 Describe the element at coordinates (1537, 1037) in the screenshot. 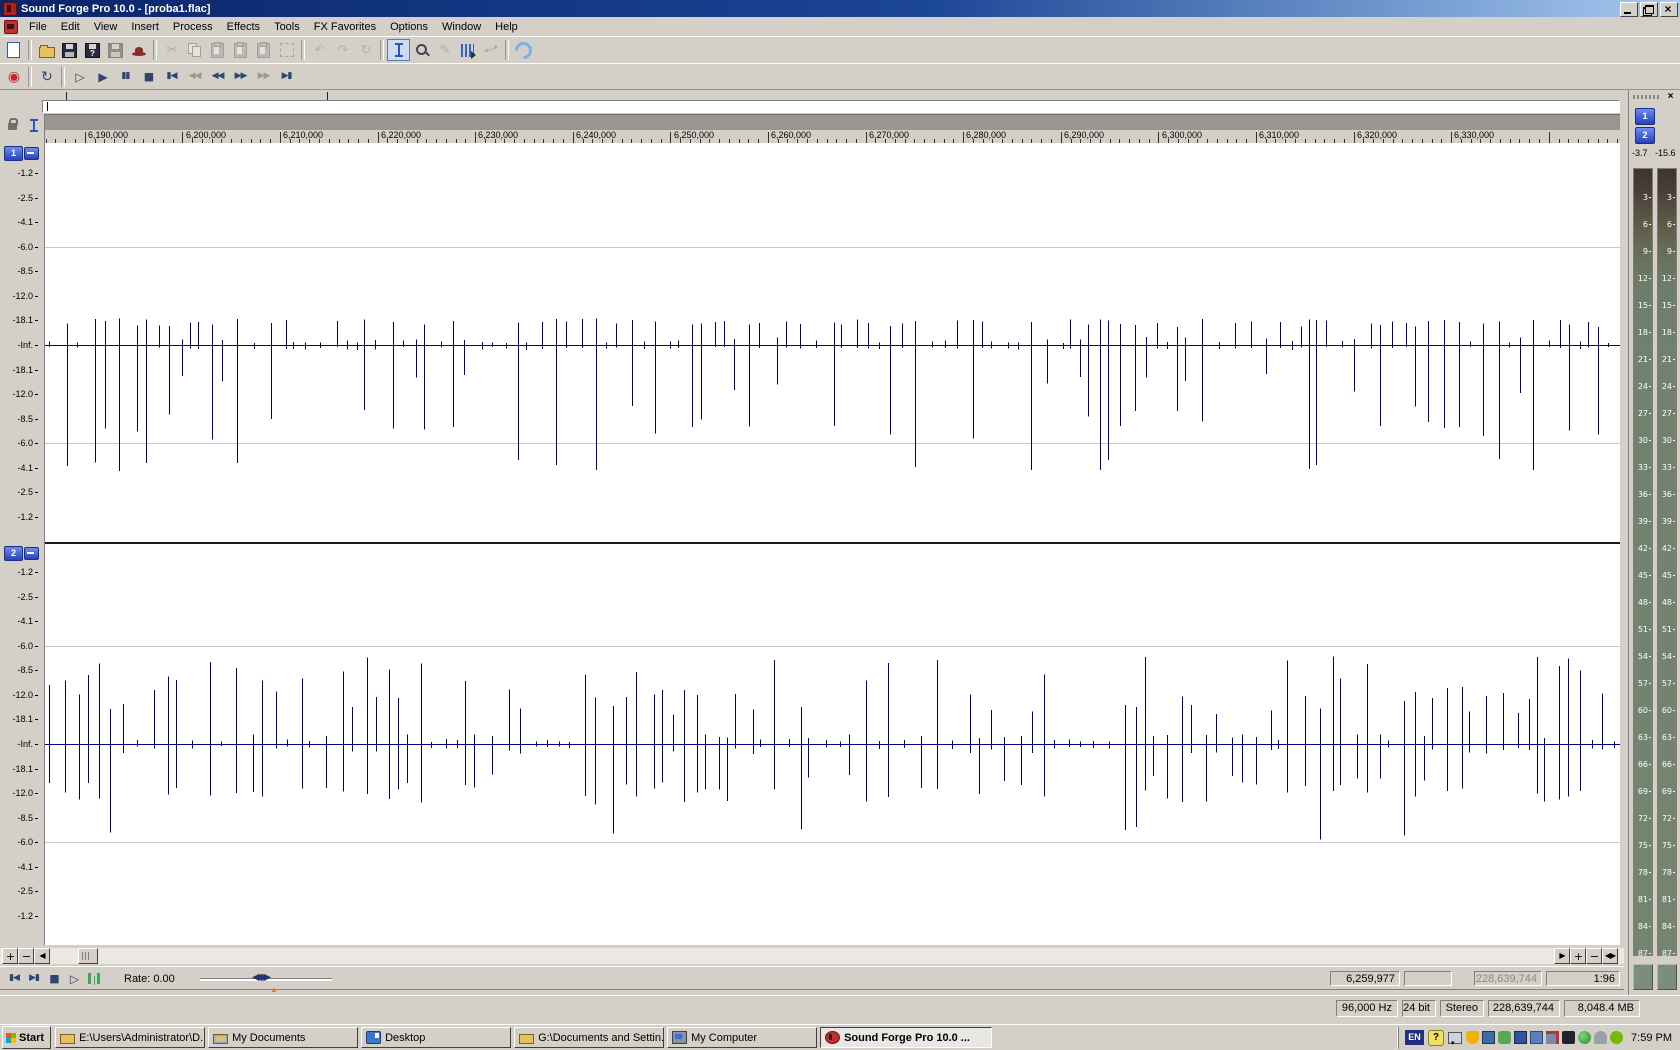

I see `network-places-icon` at that location.